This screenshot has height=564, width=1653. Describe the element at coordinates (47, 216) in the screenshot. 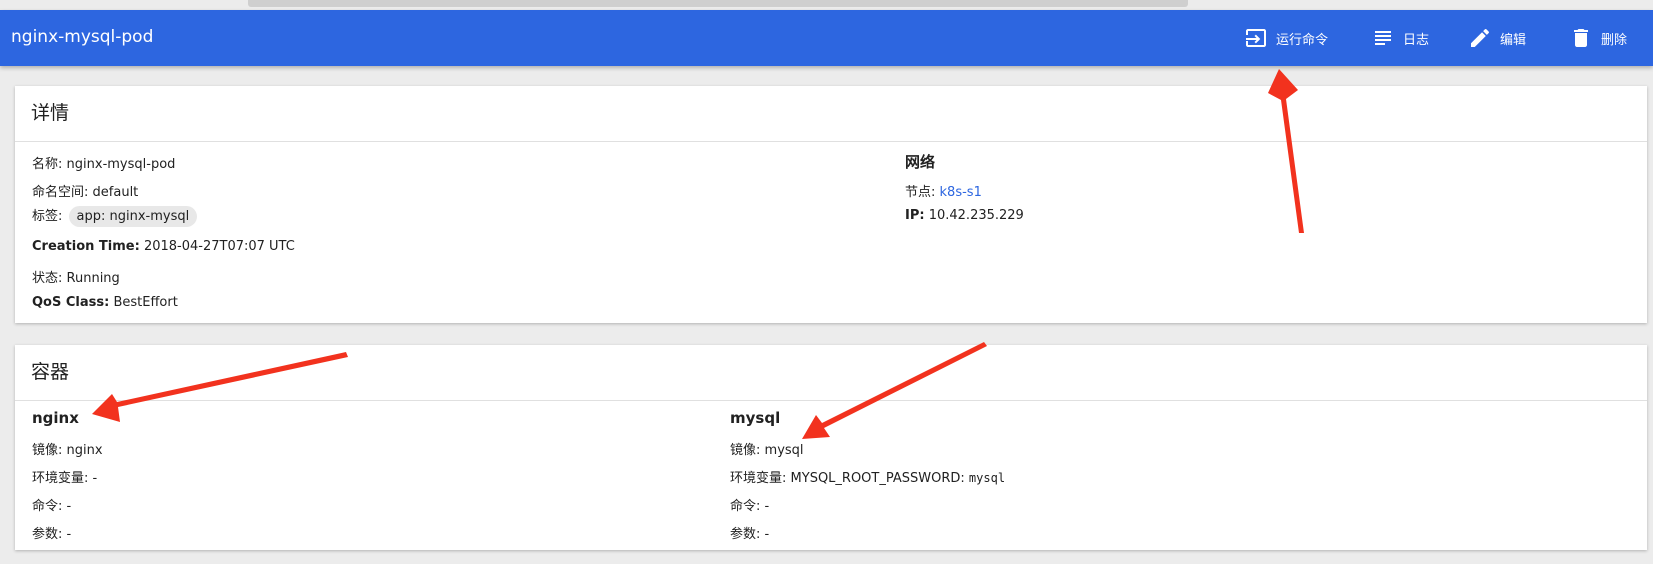

I see `labels-label: 标签:` at that location.